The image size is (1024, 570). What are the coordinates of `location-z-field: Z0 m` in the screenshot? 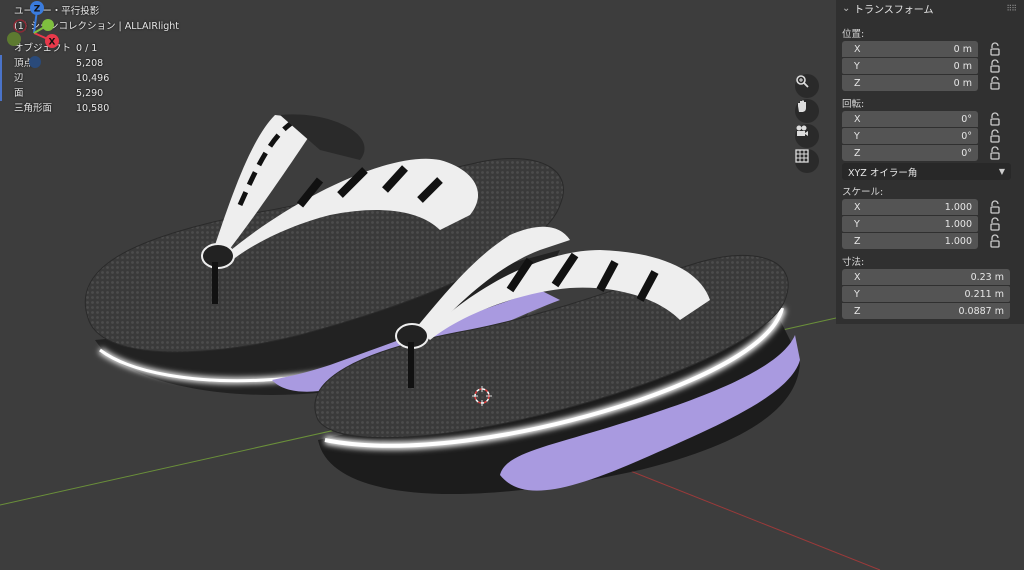 It's located at (910, 83).